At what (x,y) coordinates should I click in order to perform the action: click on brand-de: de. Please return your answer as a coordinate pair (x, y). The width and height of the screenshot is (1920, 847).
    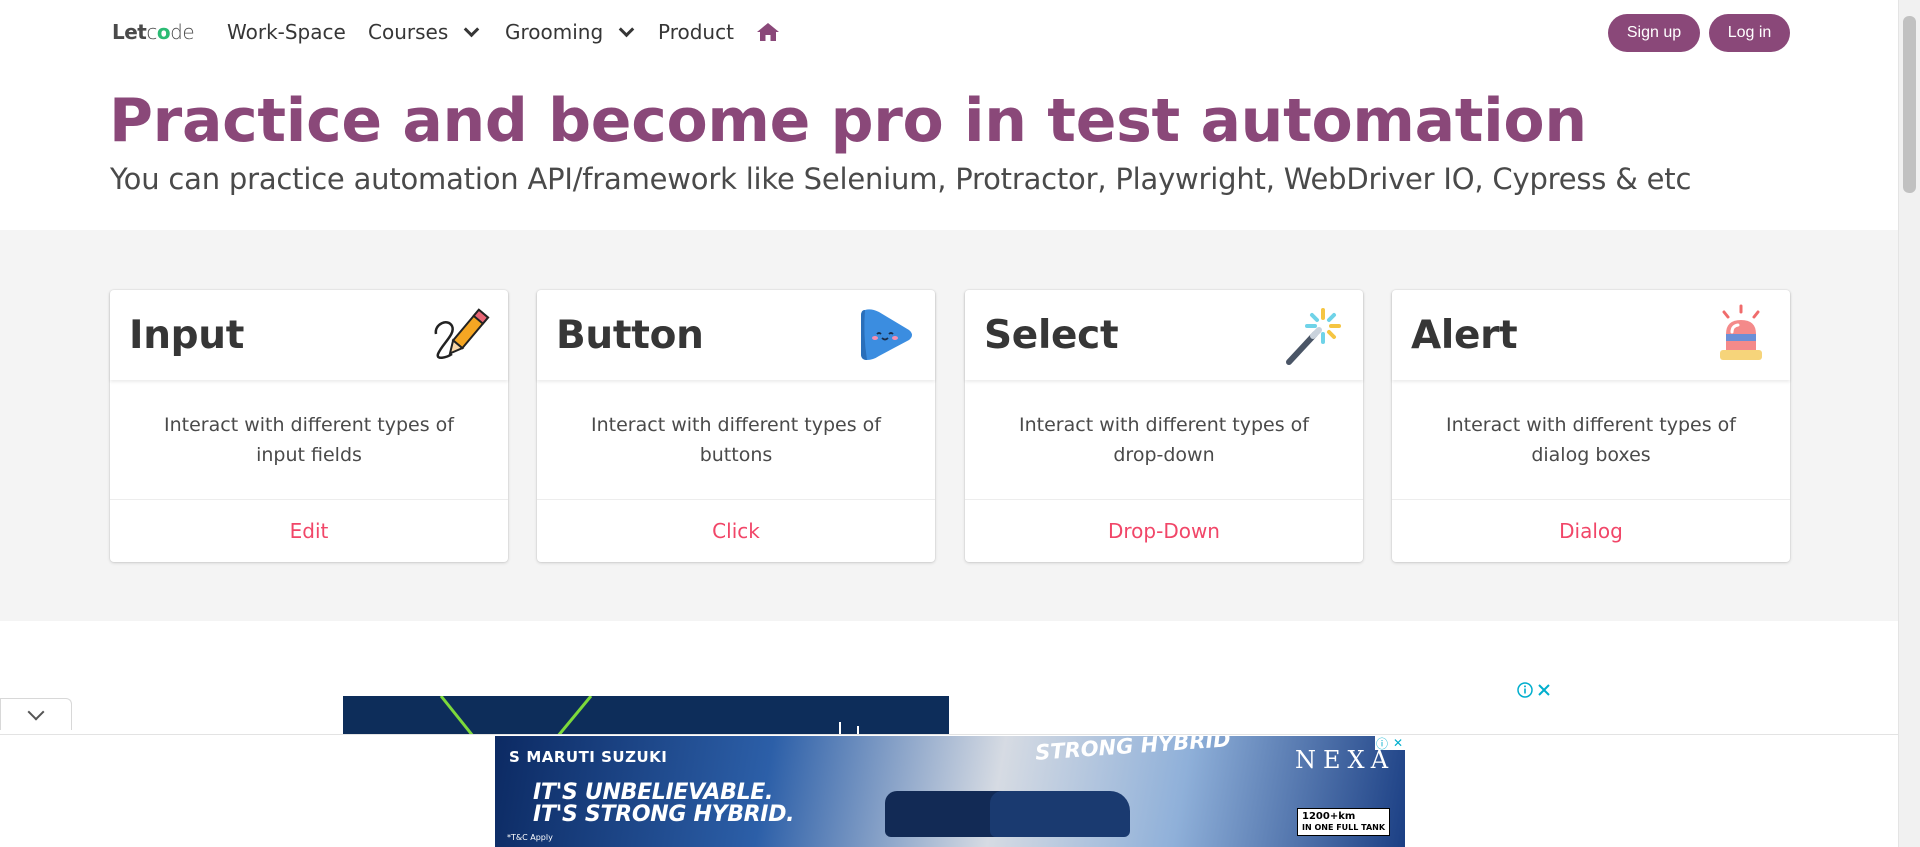
    Looking at the image, I should click on (182, 32).